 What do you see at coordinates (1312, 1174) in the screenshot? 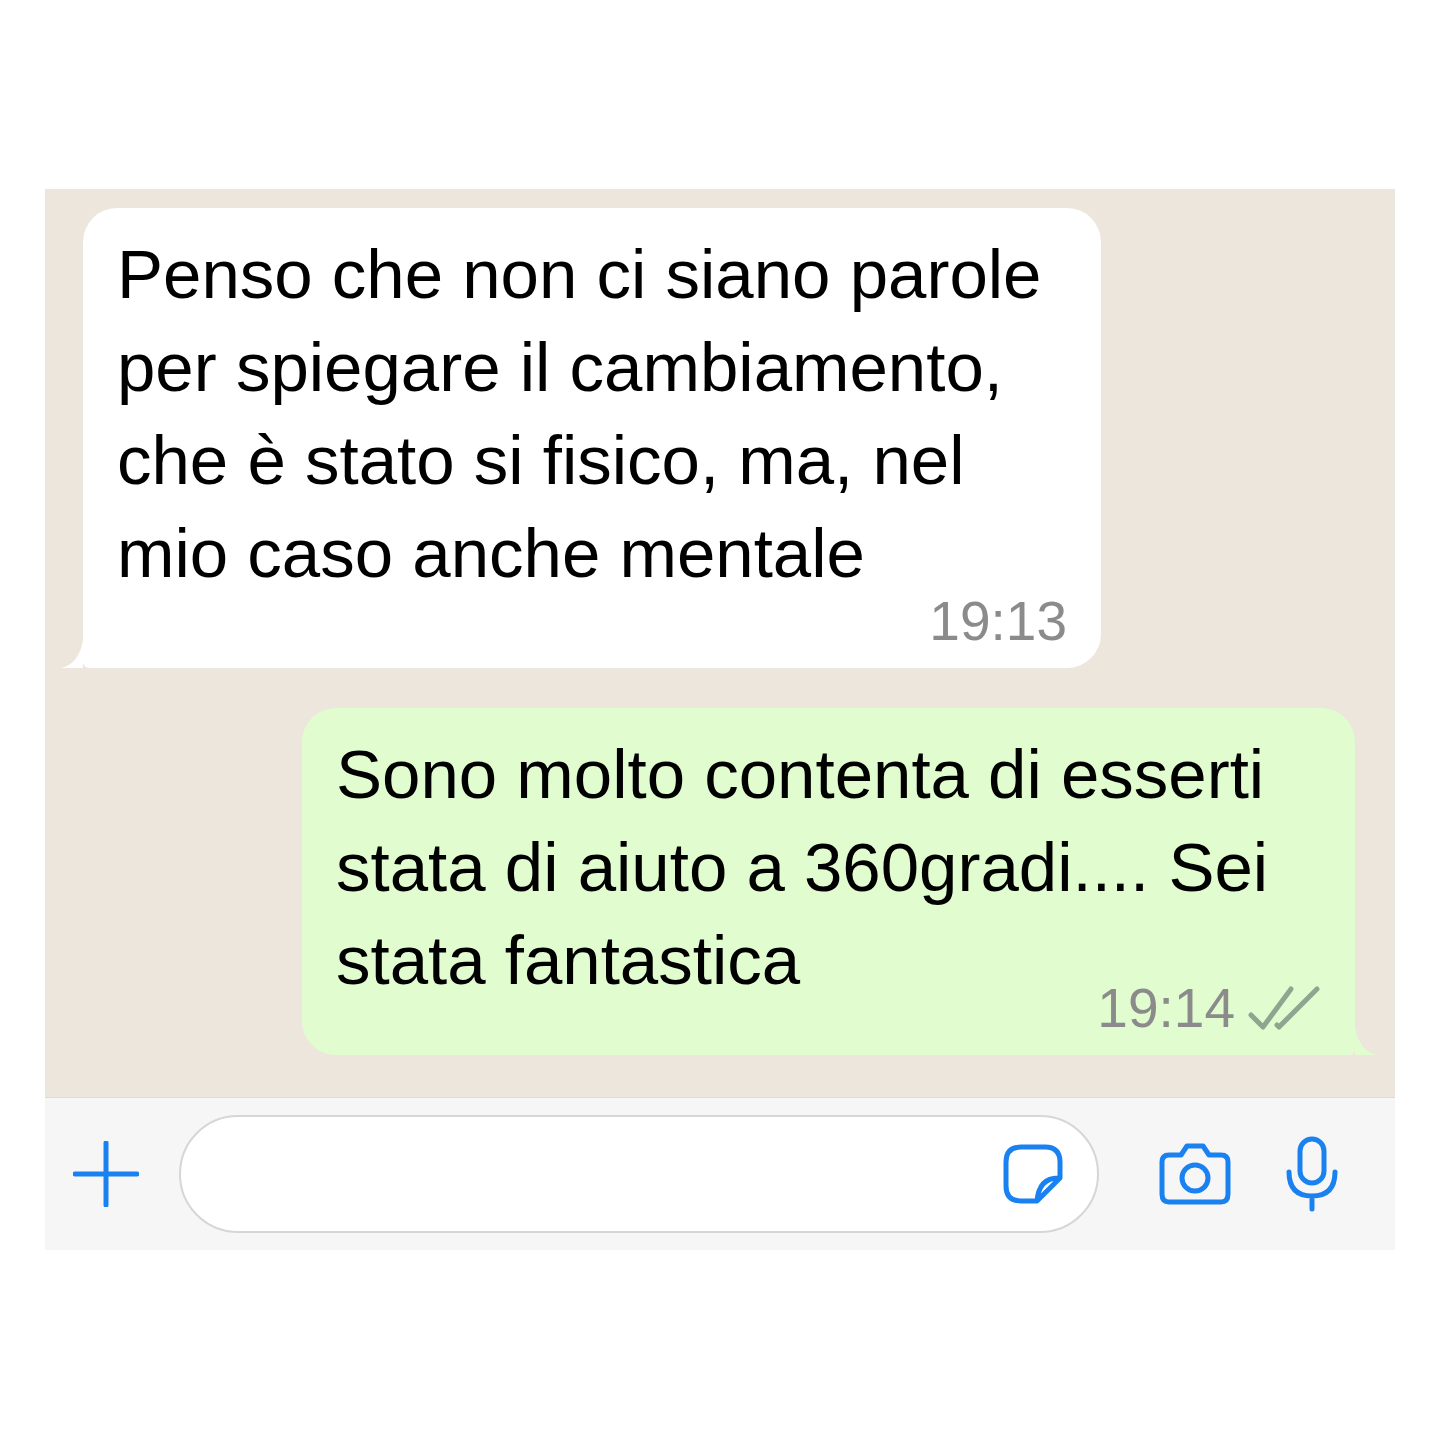
I see `microphone-icon` at bounding box center [1312, 1174].